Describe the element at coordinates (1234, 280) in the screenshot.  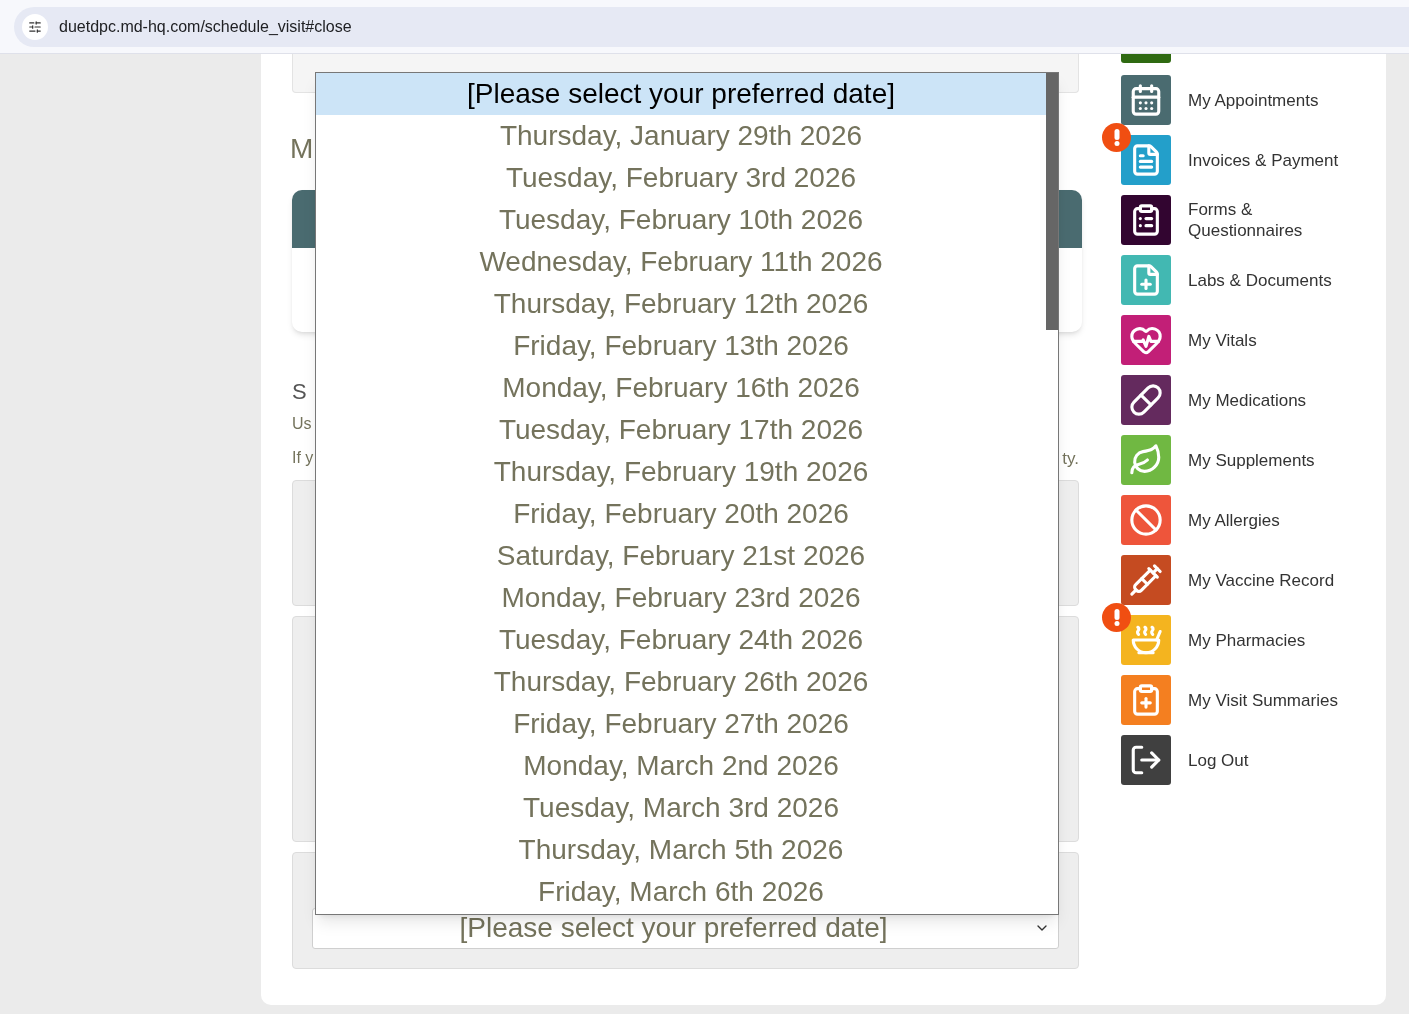
I see `sidebar-item: Labs & Documents` at that location.